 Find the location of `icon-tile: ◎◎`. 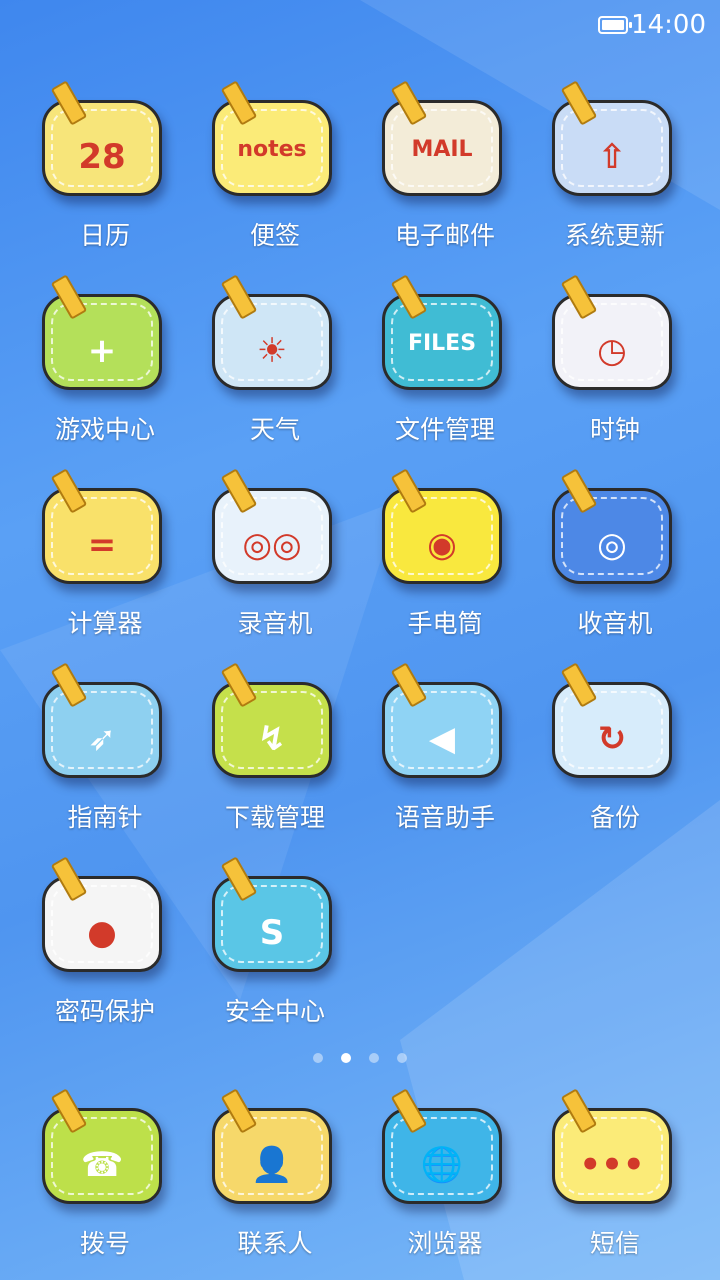

icon-tile: ◎◎ is located at coordinates (272, 536).